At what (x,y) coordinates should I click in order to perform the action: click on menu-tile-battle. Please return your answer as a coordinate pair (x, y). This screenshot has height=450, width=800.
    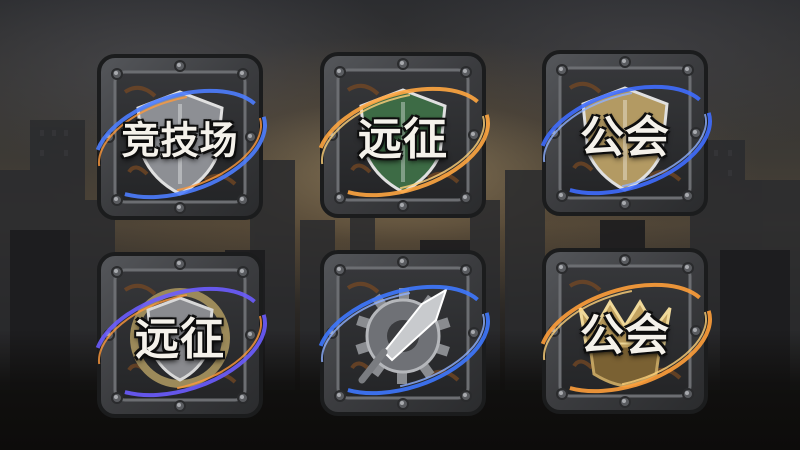
    Looking at the image, I should click on (403, 333).